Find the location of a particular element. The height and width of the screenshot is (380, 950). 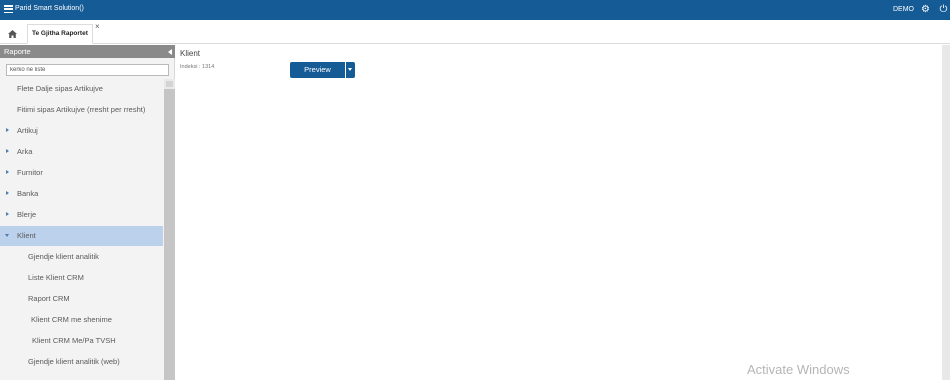

tree-item-label: Klient is located at coordinates (26, 235).